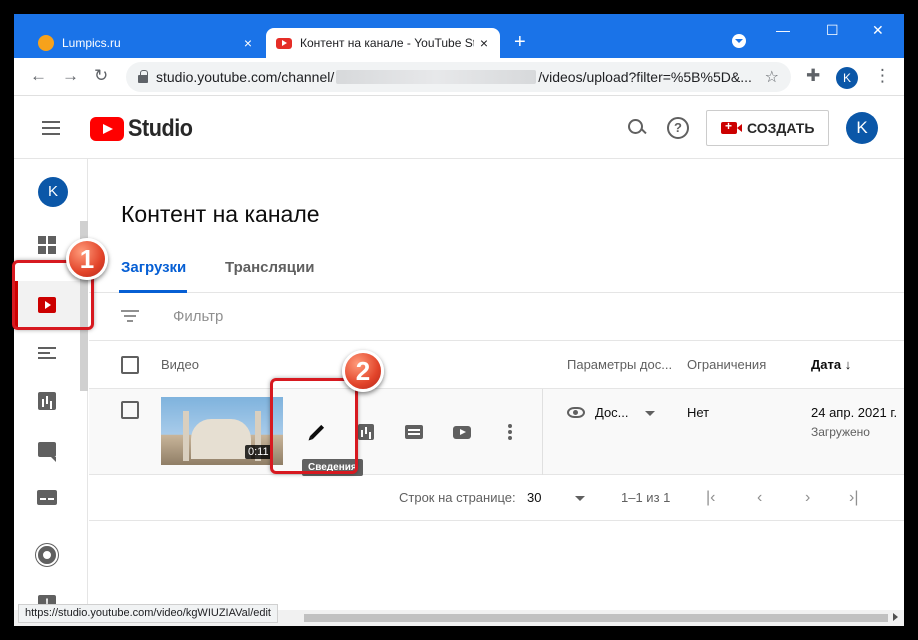  Describe the element at coordinates (101, 76) in the screenshot. I see `reload-icon: ↻` at that location.